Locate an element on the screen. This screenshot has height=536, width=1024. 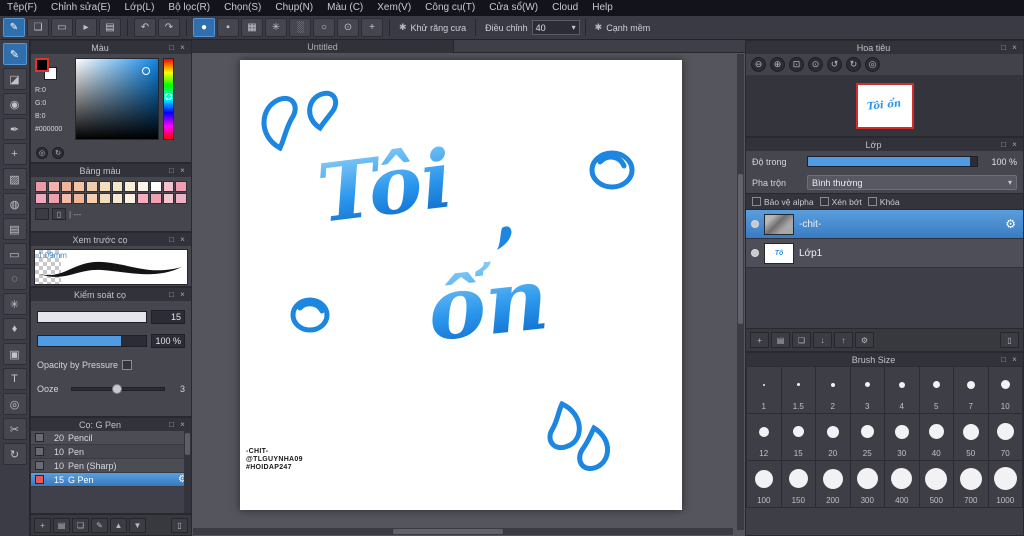
soft-edge-label: Cạnh mềm is located at coordinates (628, 28).